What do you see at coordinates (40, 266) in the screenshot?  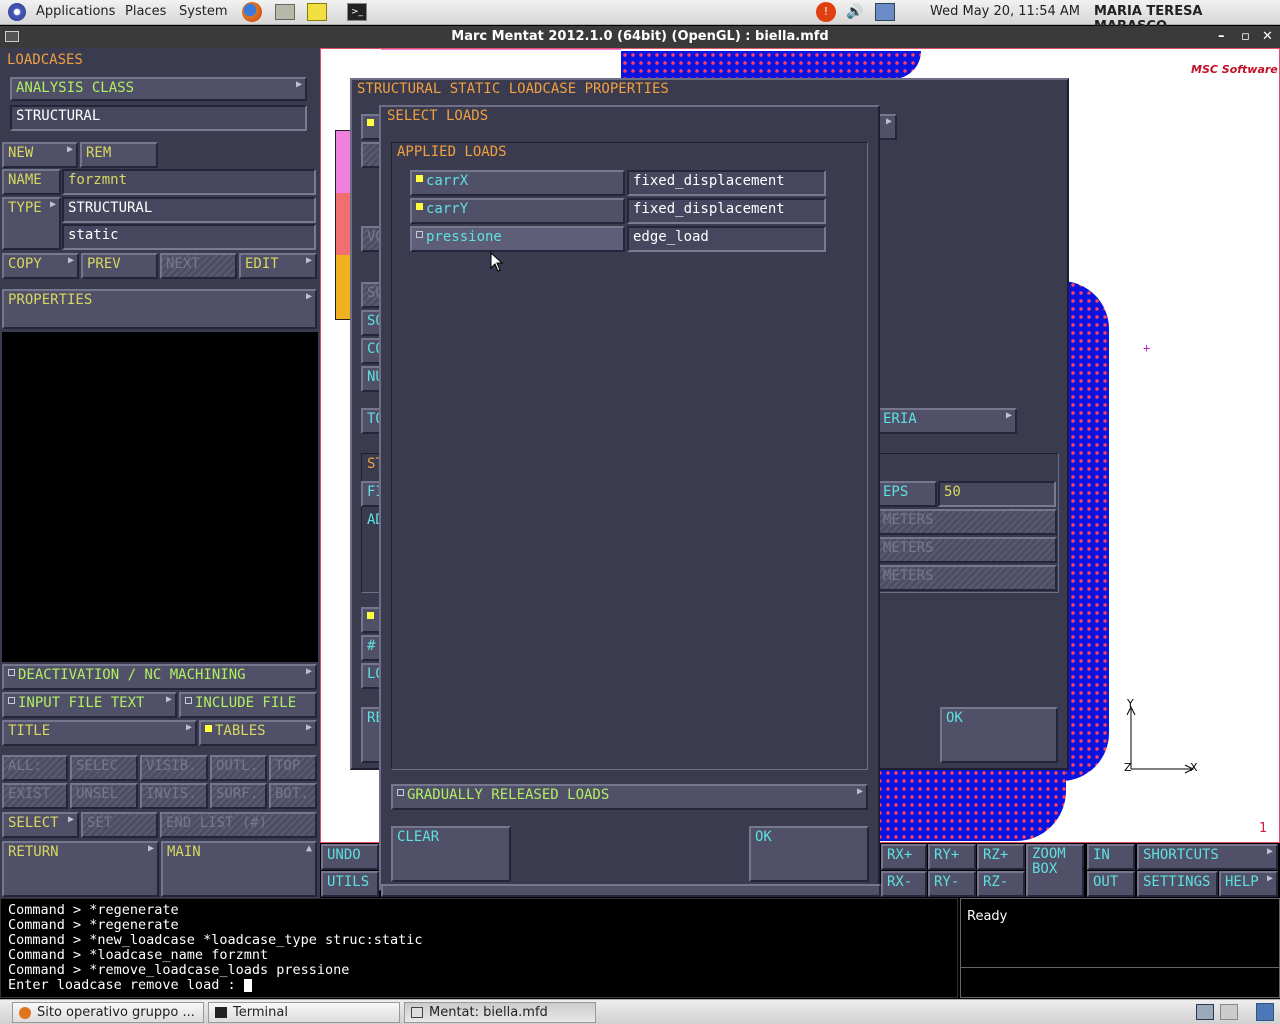 I see `copy-button: COPY ▶` at bounding box center [40, 266].